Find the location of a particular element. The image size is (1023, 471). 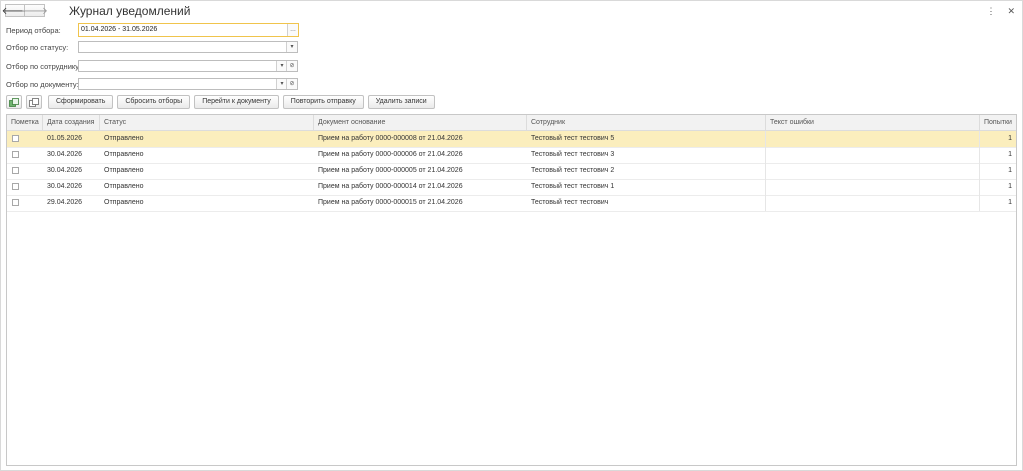

page-title: Журнал уведомлений is located at coordinates (130, 11).